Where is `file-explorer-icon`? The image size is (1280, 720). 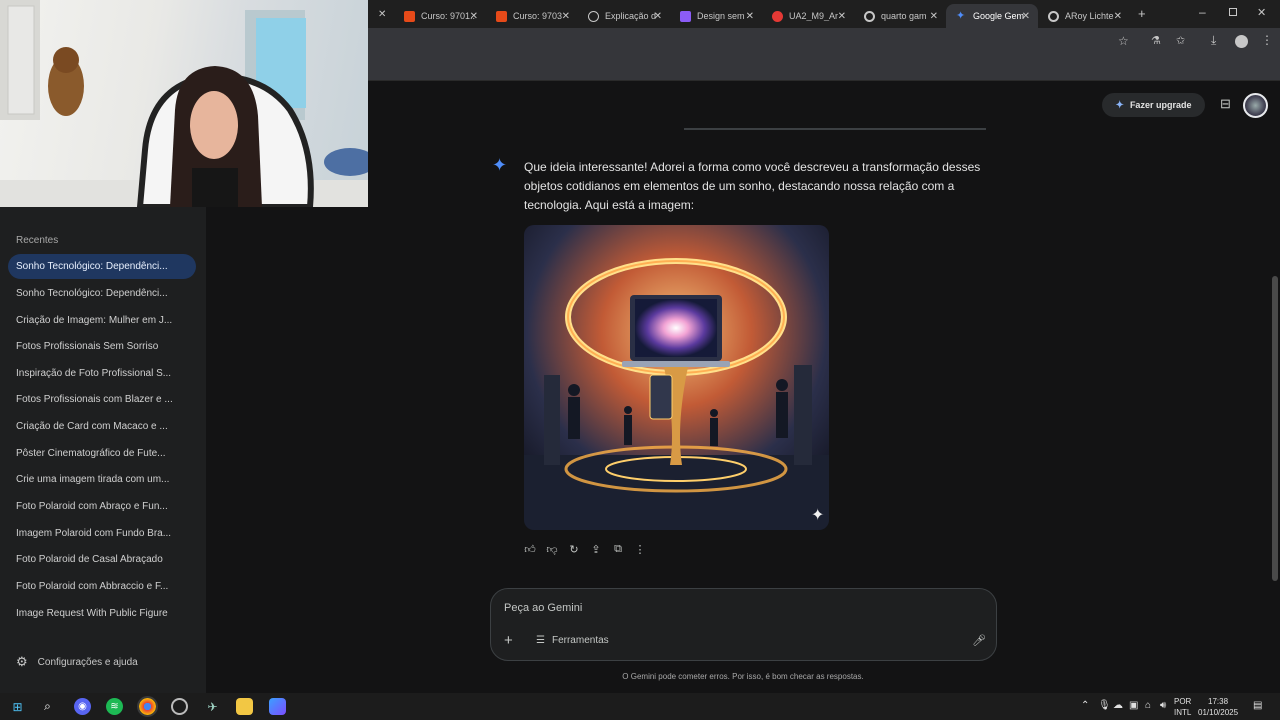
file-explorer-icon is located at coordinates (244, 706).